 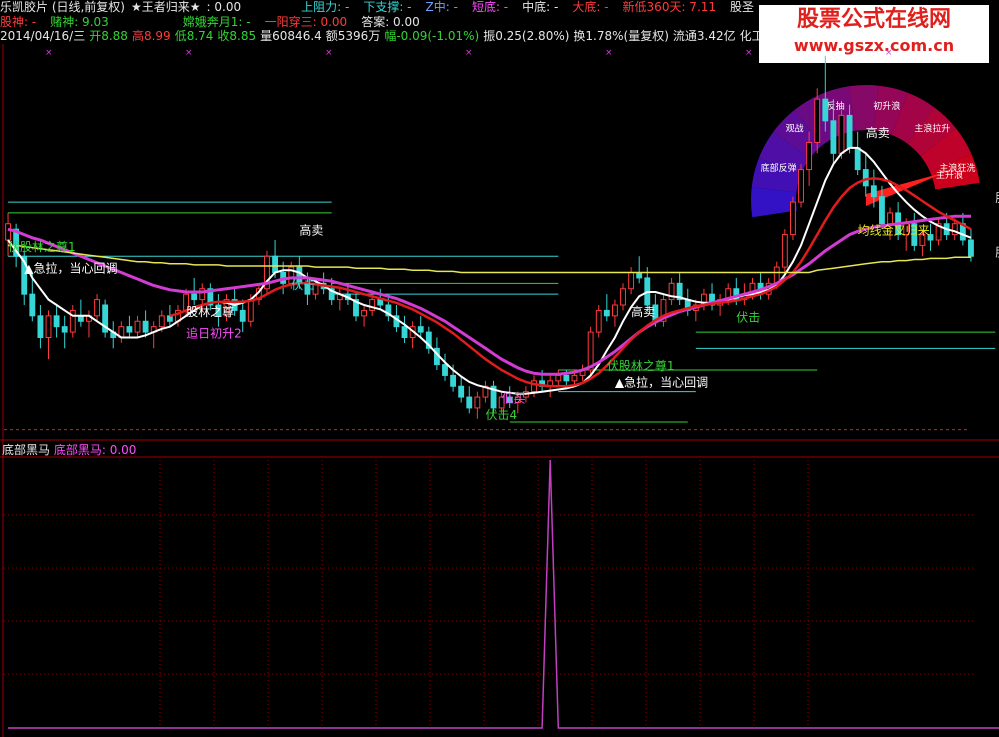 I want to click on chart-annotation: 低买, so click(x=514, y=399).